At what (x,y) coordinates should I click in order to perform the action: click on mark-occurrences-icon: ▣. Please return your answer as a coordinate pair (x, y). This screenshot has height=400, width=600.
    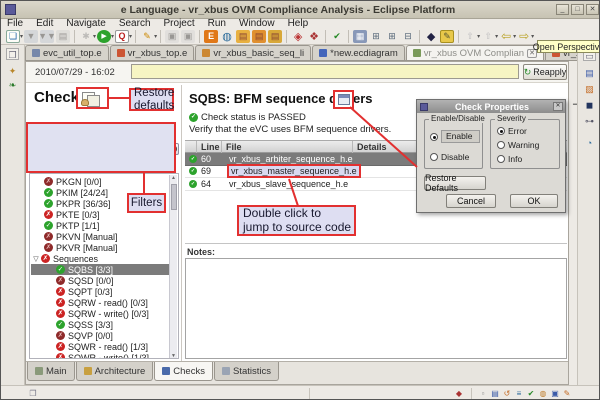
    Looking at the image, I should click on (172, 36).